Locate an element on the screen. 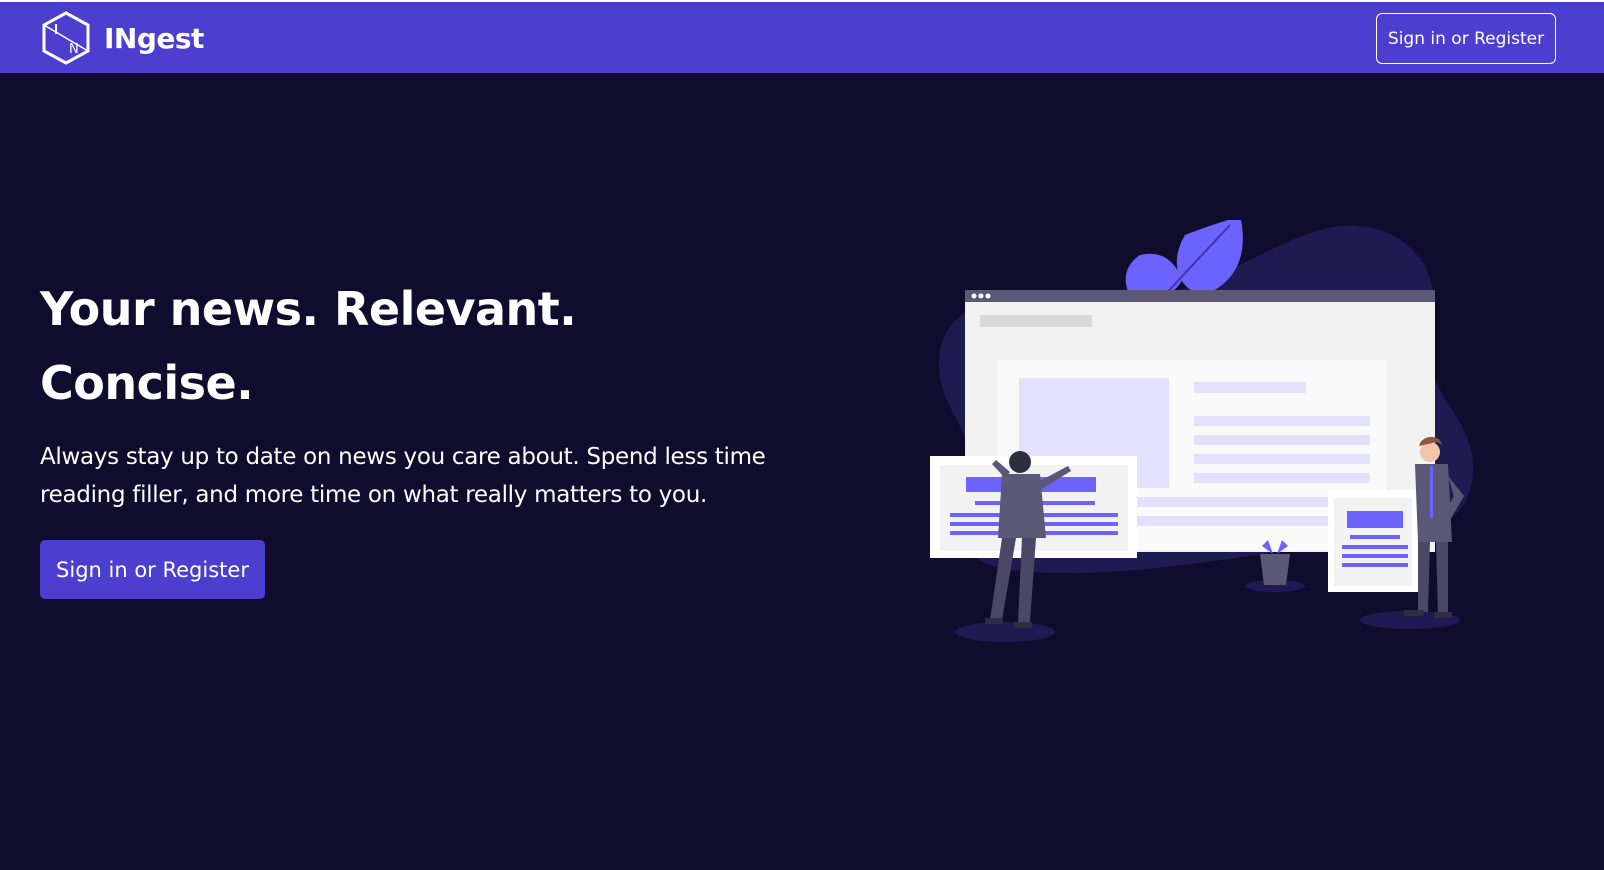 This screenshot has height=870, width=1604. nav-signin-button: Sign in or Register is located at coordinates (1466, 38).